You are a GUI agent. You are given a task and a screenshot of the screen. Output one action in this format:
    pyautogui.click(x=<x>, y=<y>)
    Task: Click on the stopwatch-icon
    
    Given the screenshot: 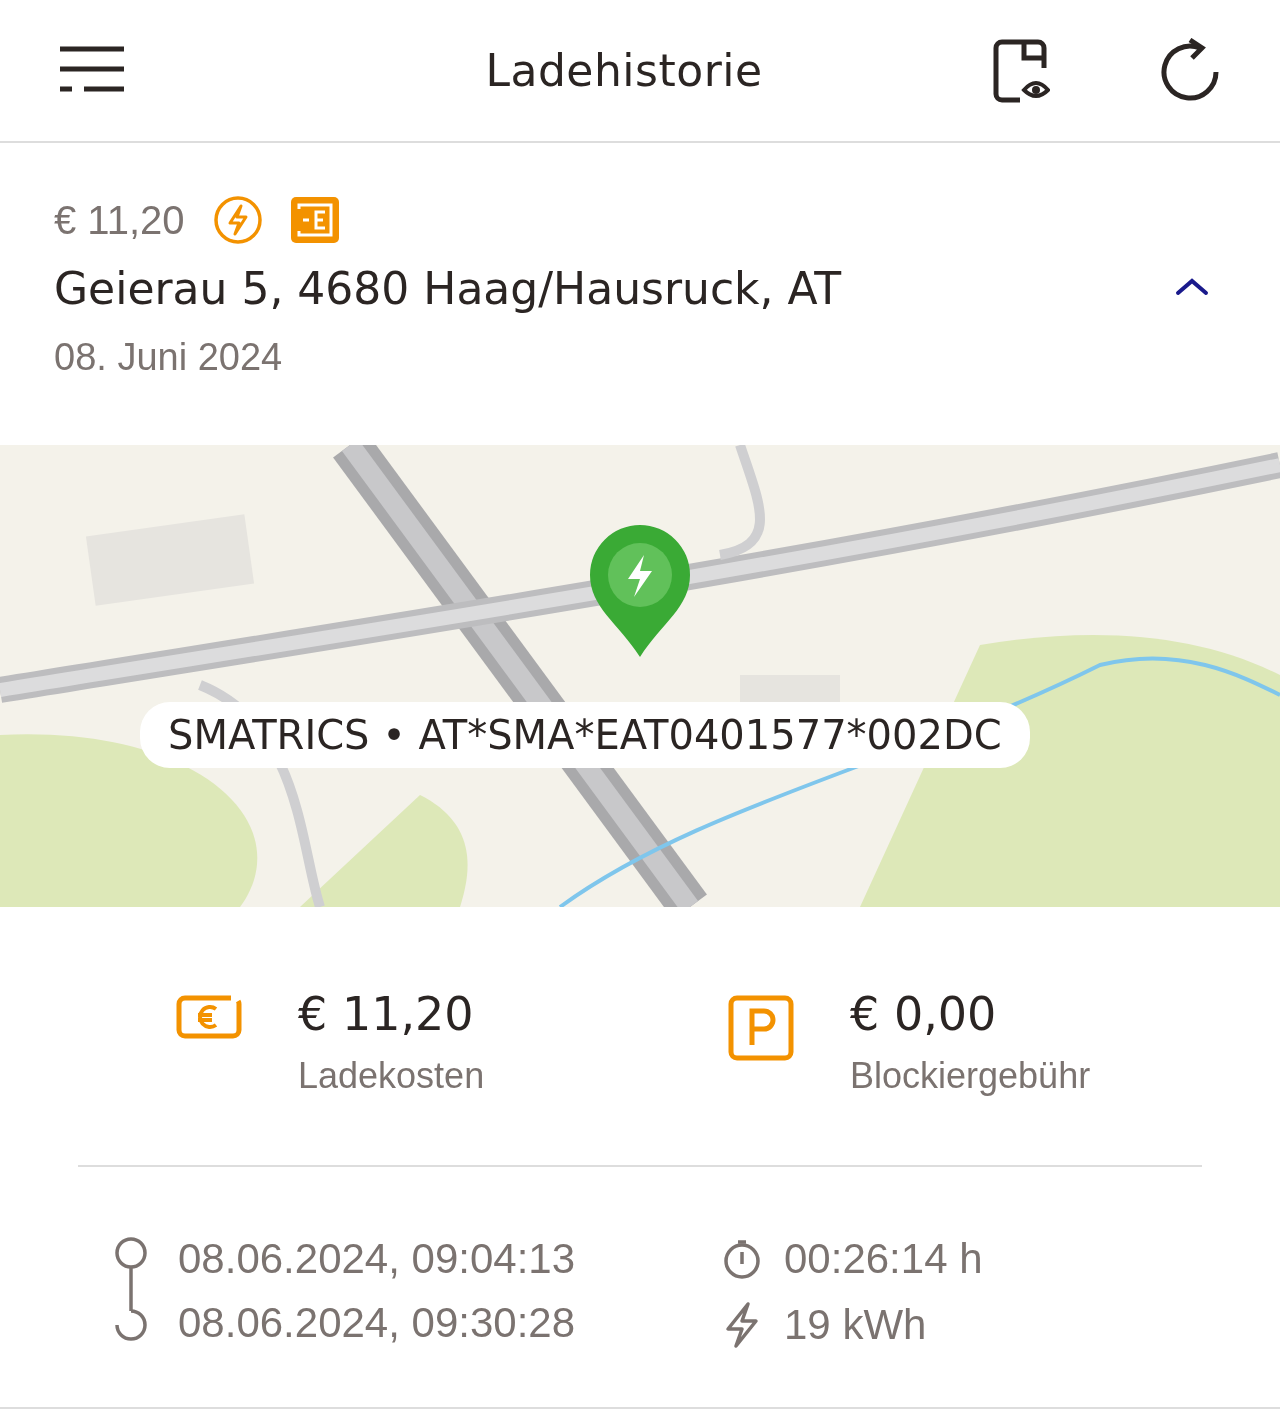 What is the action you would take?
    pyautogui.click(x=742, y=1259)
    